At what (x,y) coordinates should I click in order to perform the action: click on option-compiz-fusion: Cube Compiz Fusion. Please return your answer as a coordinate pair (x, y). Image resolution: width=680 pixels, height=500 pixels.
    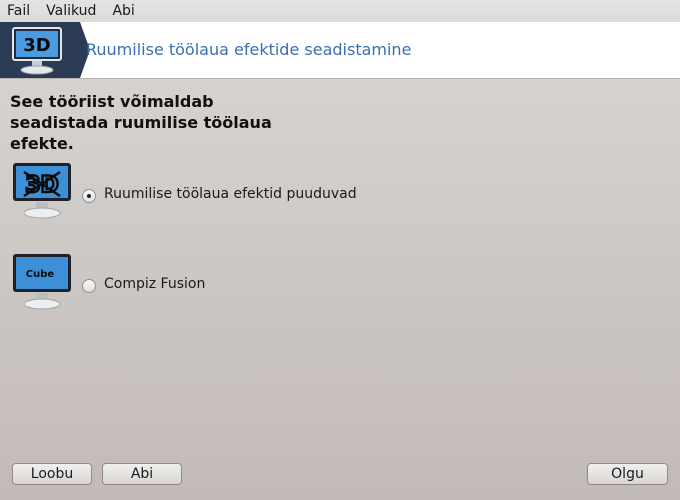
    Looking at the image, I should click on (262, 283).